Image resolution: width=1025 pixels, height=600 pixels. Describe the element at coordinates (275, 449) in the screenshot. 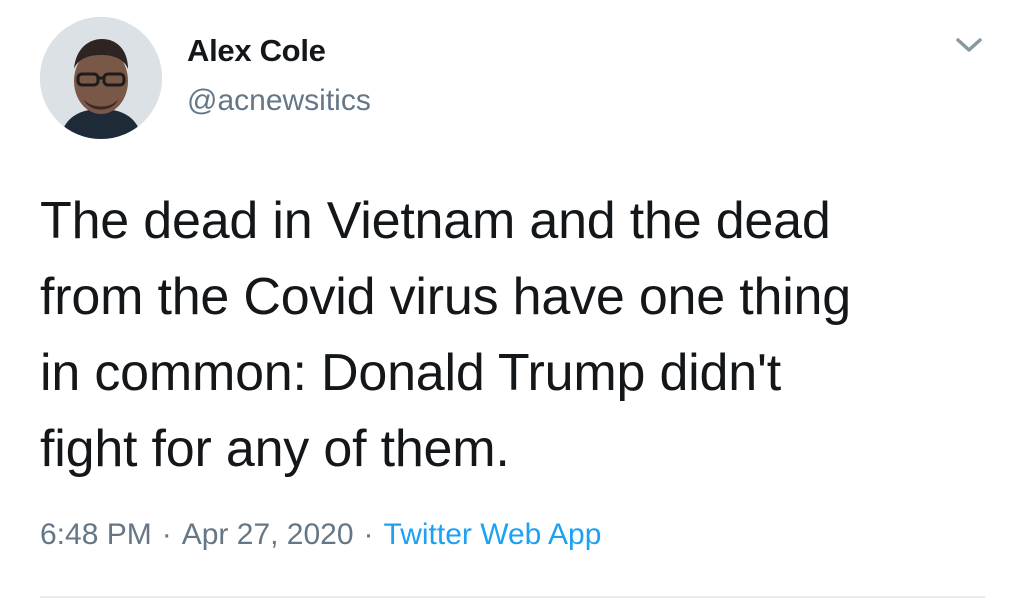

I see `tweet-text-line: fight for any of them.` at that location.